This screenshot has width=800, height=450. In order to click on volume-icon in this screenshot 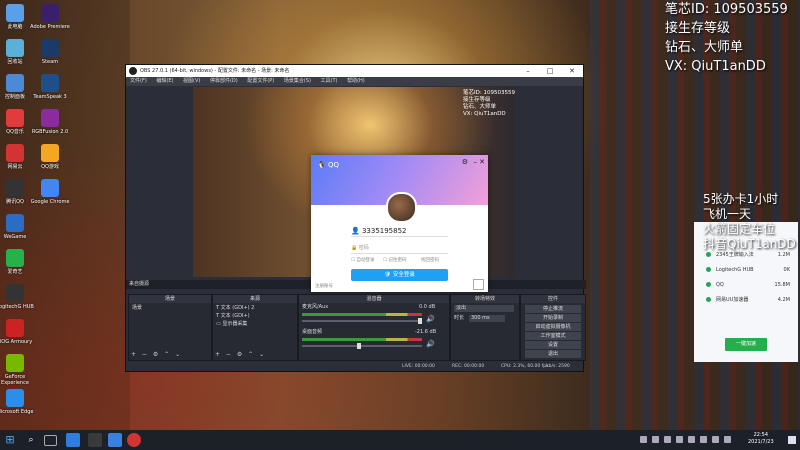, I will do `click(715, 439)`.